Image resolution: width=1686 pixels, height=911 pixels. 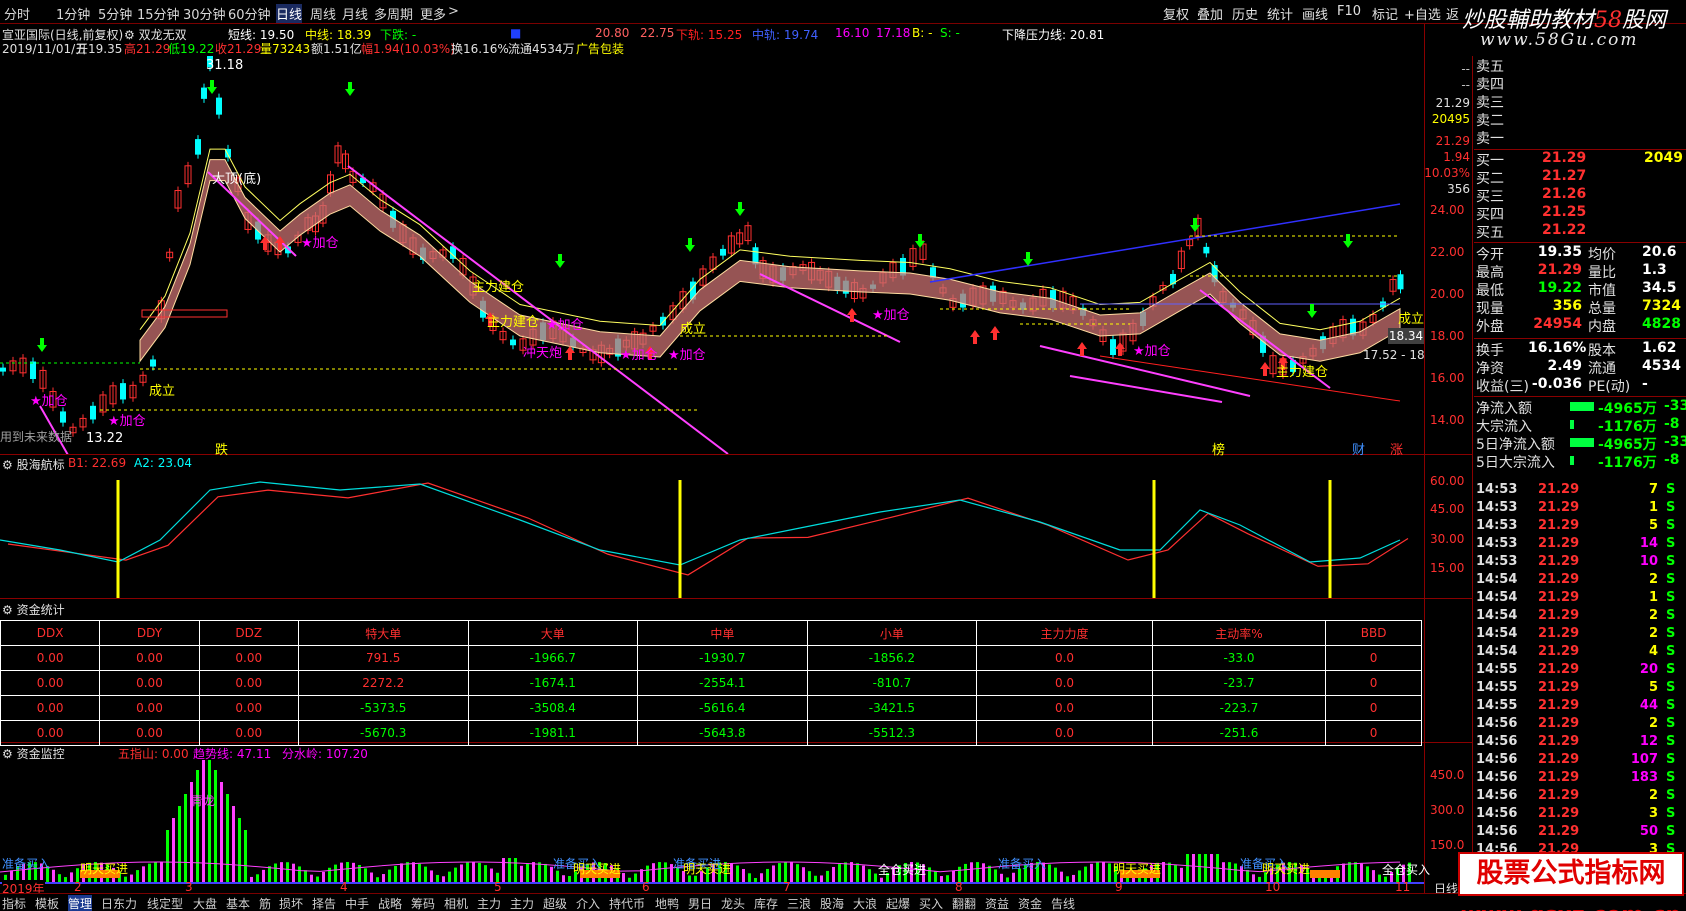 What do you see at coordinates (383, 633) in the screenshot?
I see `funds-col-3: 特大单` at bounding box center [383, 633].